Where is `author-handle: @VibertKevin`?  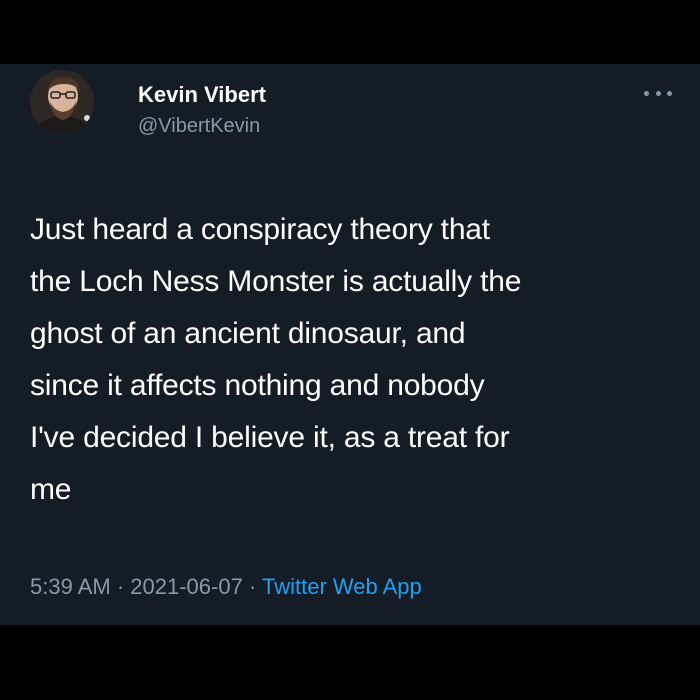 author-handle: @VibertKevin is located at coordinates (199, 126).